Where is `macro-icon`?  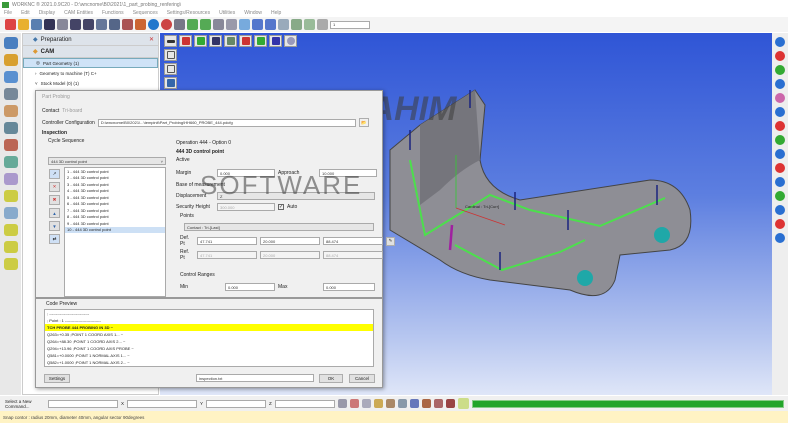
macro-icon is located at coordinates (10, 196).